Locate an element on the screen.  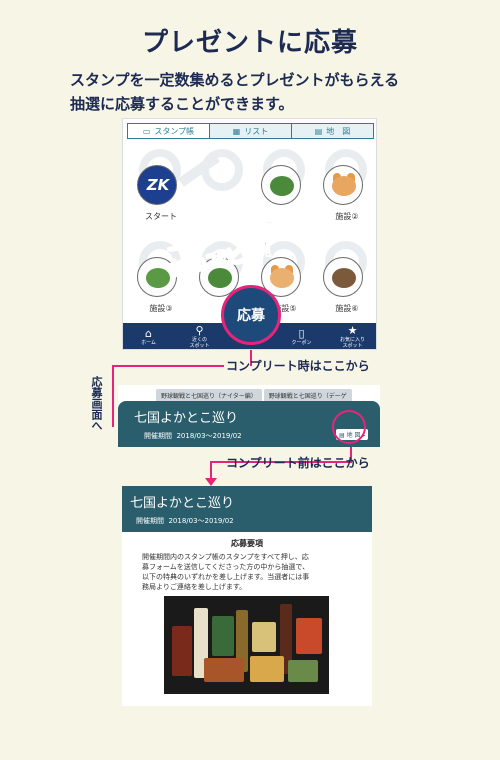
nav-home: ⌂ ホーム is located at coordinates (148, 336).